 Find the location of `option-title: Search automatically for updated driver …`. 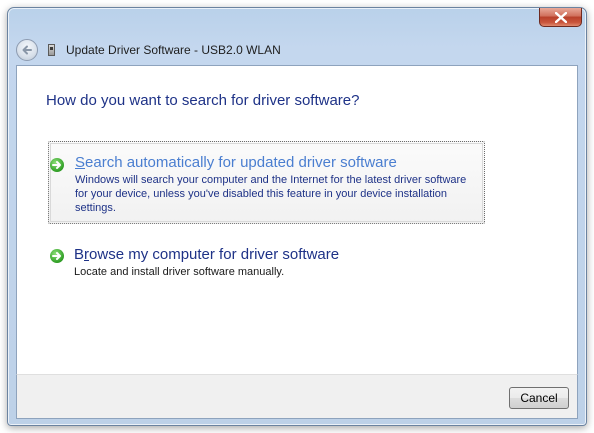

option-title: Search automatically for updated driver … is located at coordinates (236, 162).